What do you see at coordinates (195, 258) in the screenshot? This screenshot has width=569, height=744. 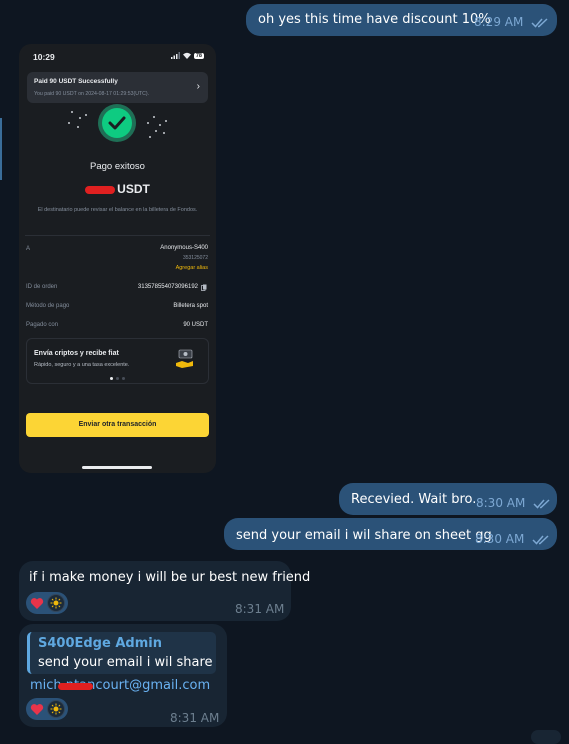 I see `recipient-id: 353125072` at bounding box center [195, 258].